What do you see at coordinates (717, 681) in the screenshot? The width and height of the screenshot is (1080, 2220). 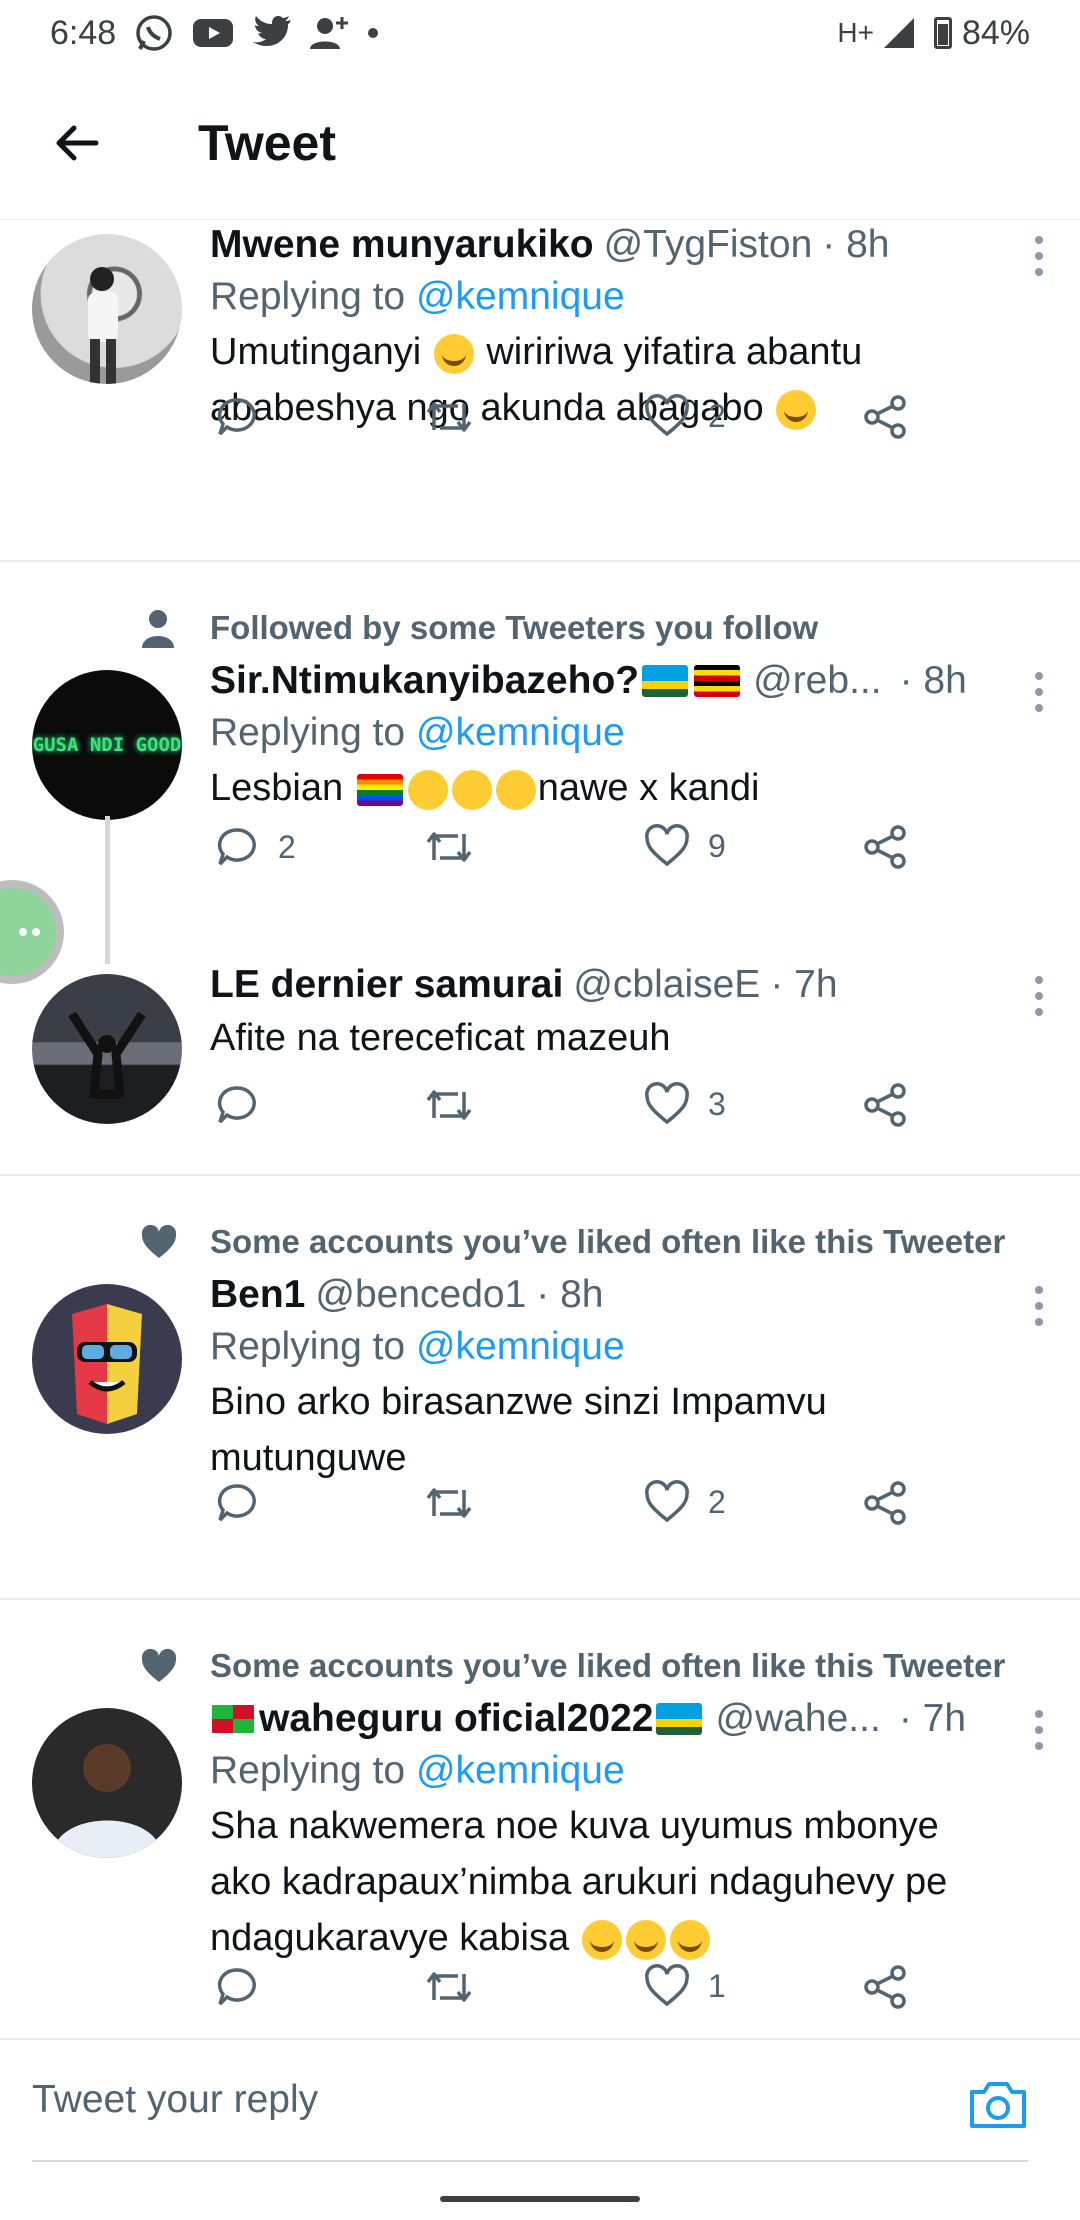 I see `uganda-flag-icon` at bounding box center [717, 681].